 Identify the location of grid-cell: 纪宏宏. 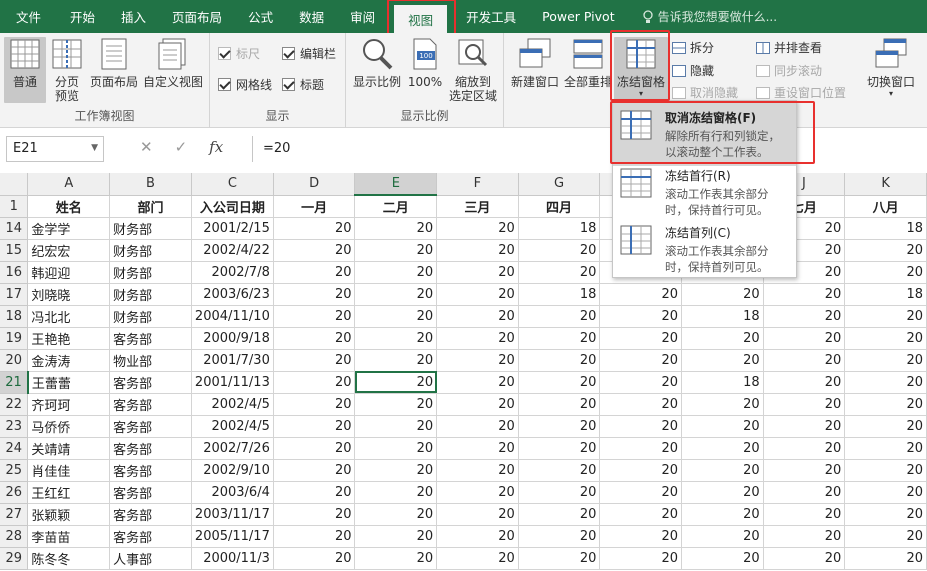
(69, 250).